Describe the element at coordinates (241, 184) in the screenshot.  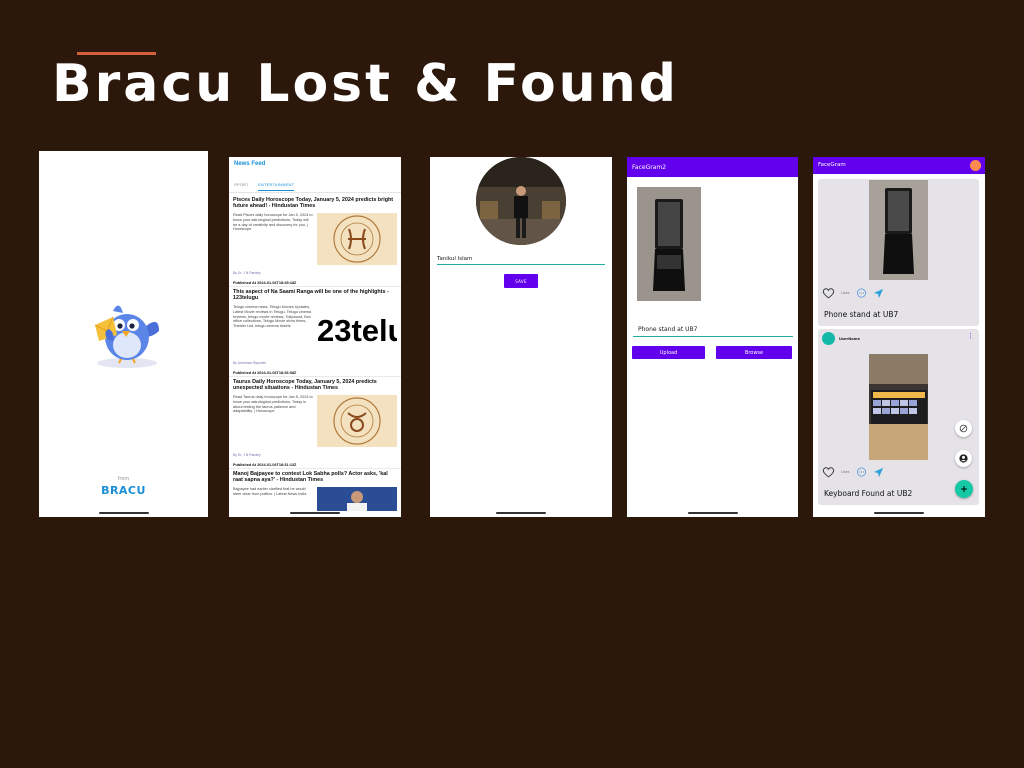
I see `tab-sport: SPORT` at that location.